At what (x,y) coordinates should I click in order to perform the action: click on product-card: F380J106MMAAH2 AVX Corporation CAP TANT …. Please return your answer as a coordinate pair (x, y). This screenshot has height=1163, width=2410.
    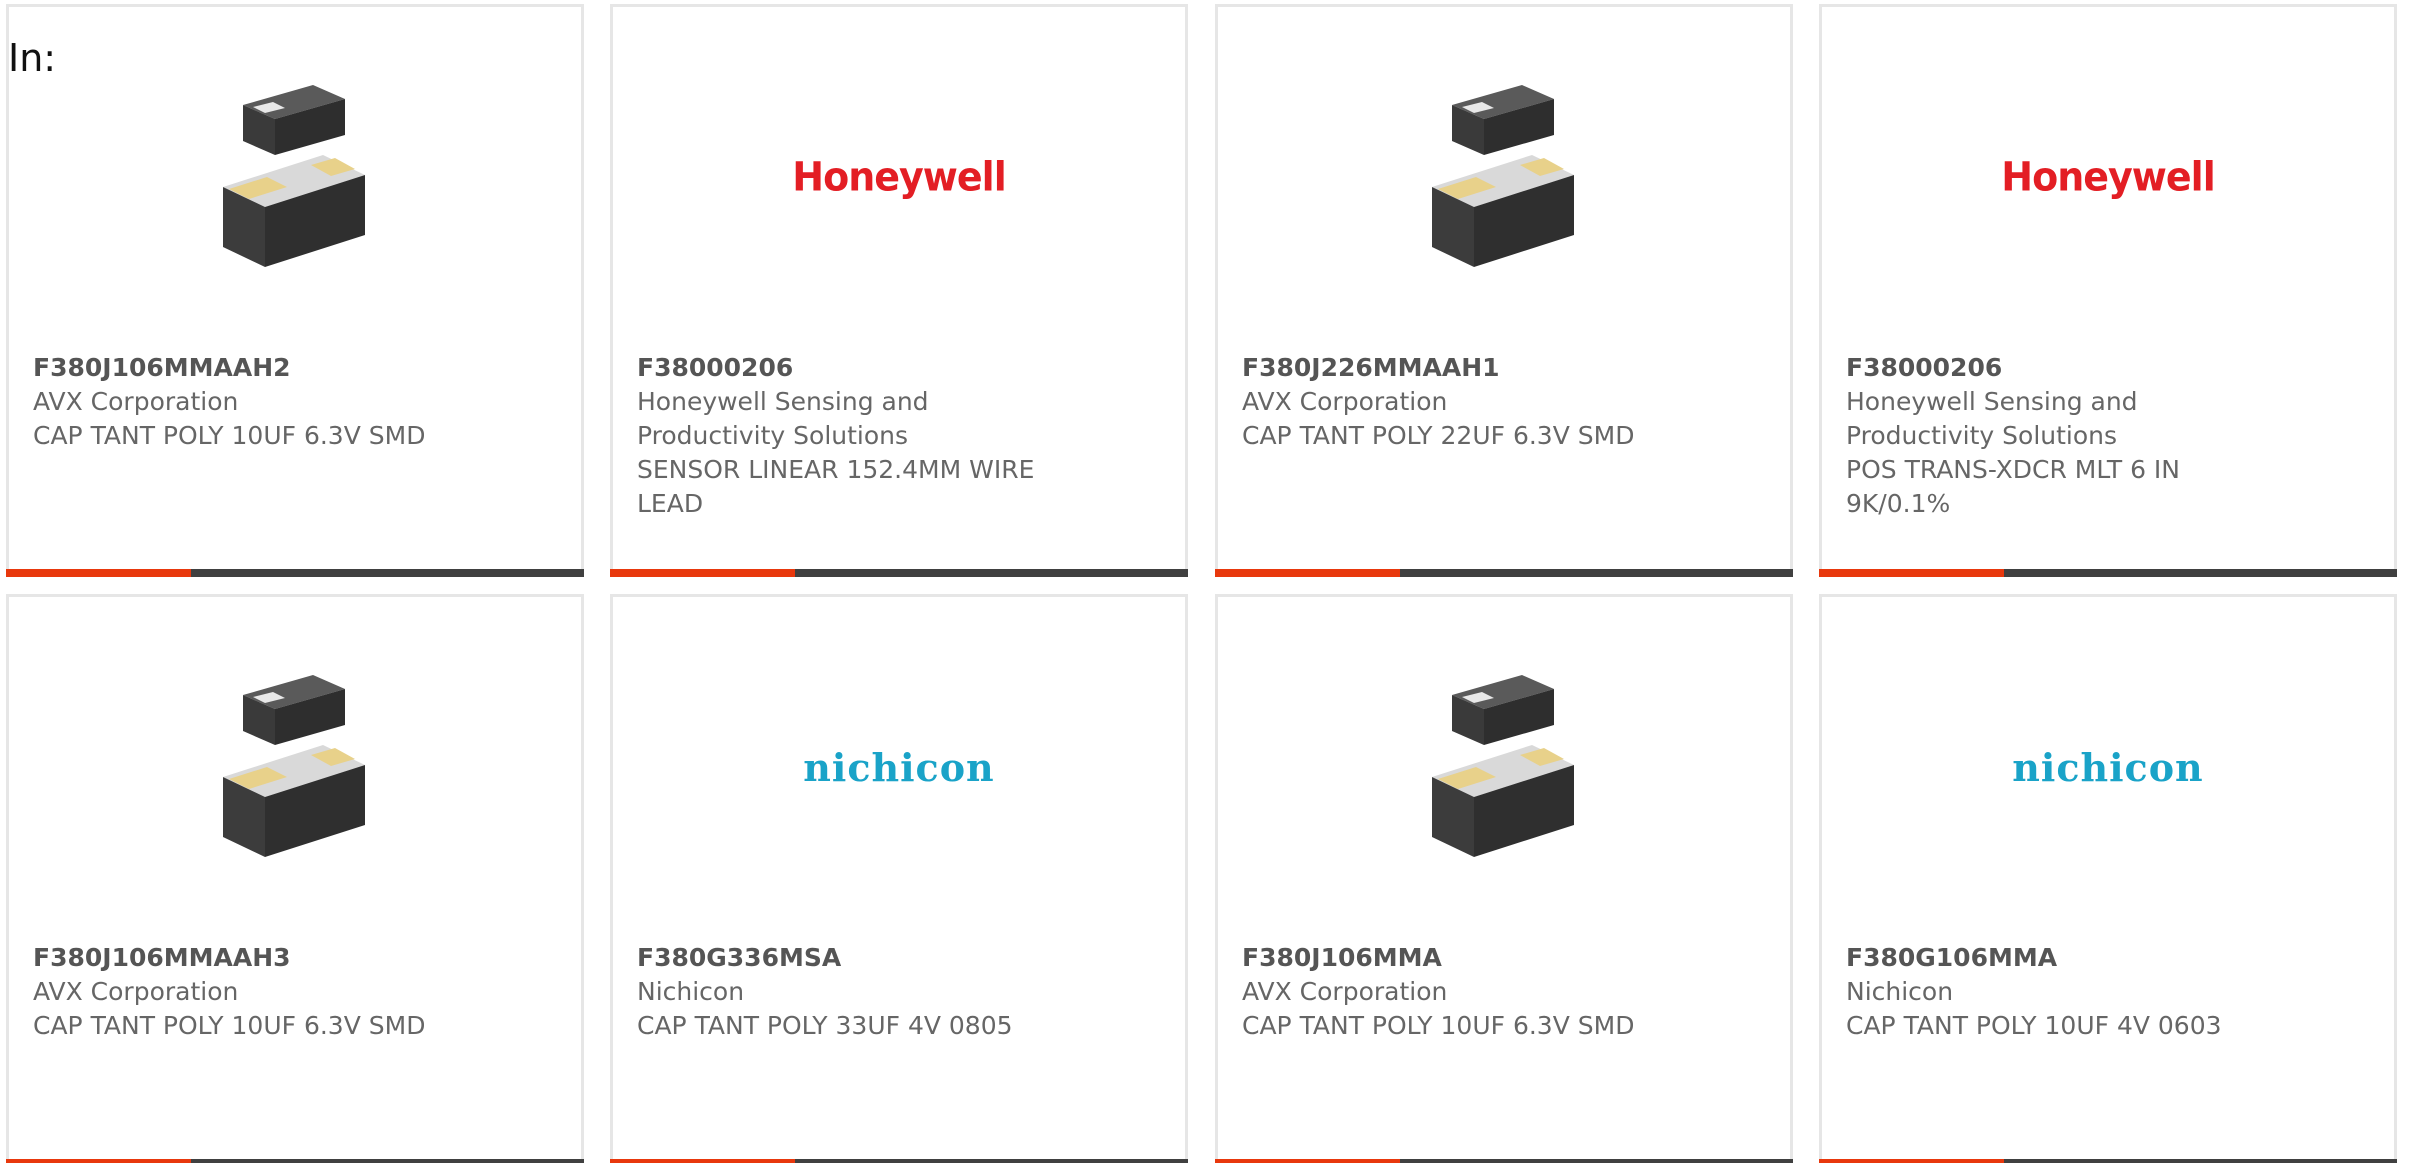
    Looking at the image, I should click on (295, 290).